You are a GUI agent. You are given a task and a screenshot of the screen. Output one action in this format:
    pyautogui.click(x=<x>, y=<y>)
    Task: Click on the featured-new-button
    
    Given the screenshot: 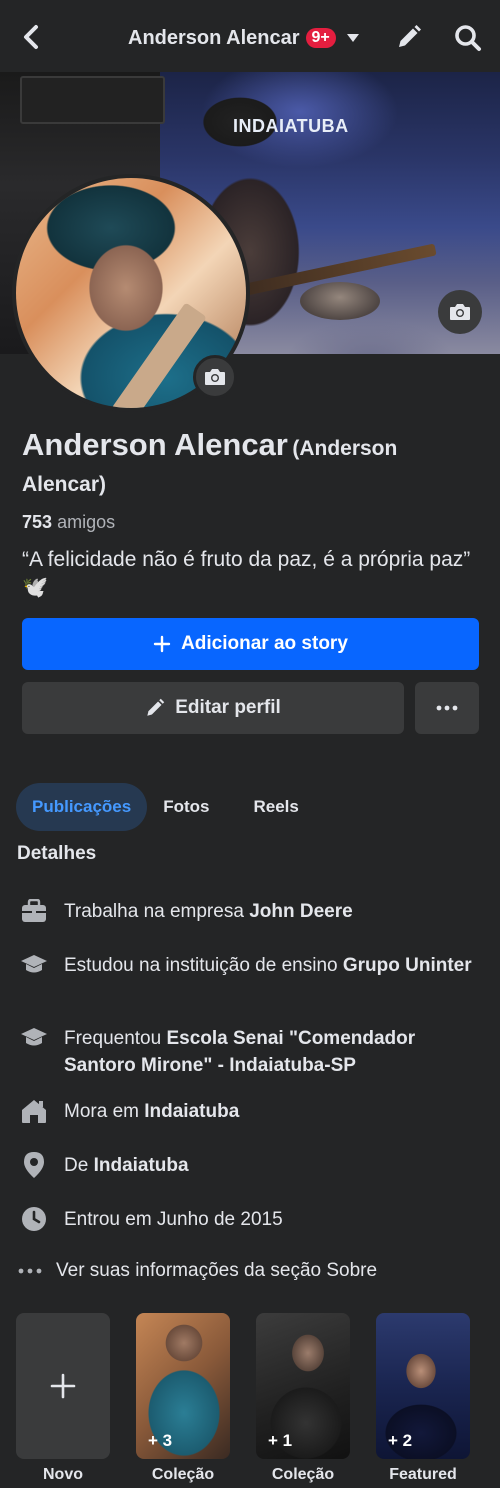 What is the action you would take?
    pyautogui.click(x=63, y=1386)
    